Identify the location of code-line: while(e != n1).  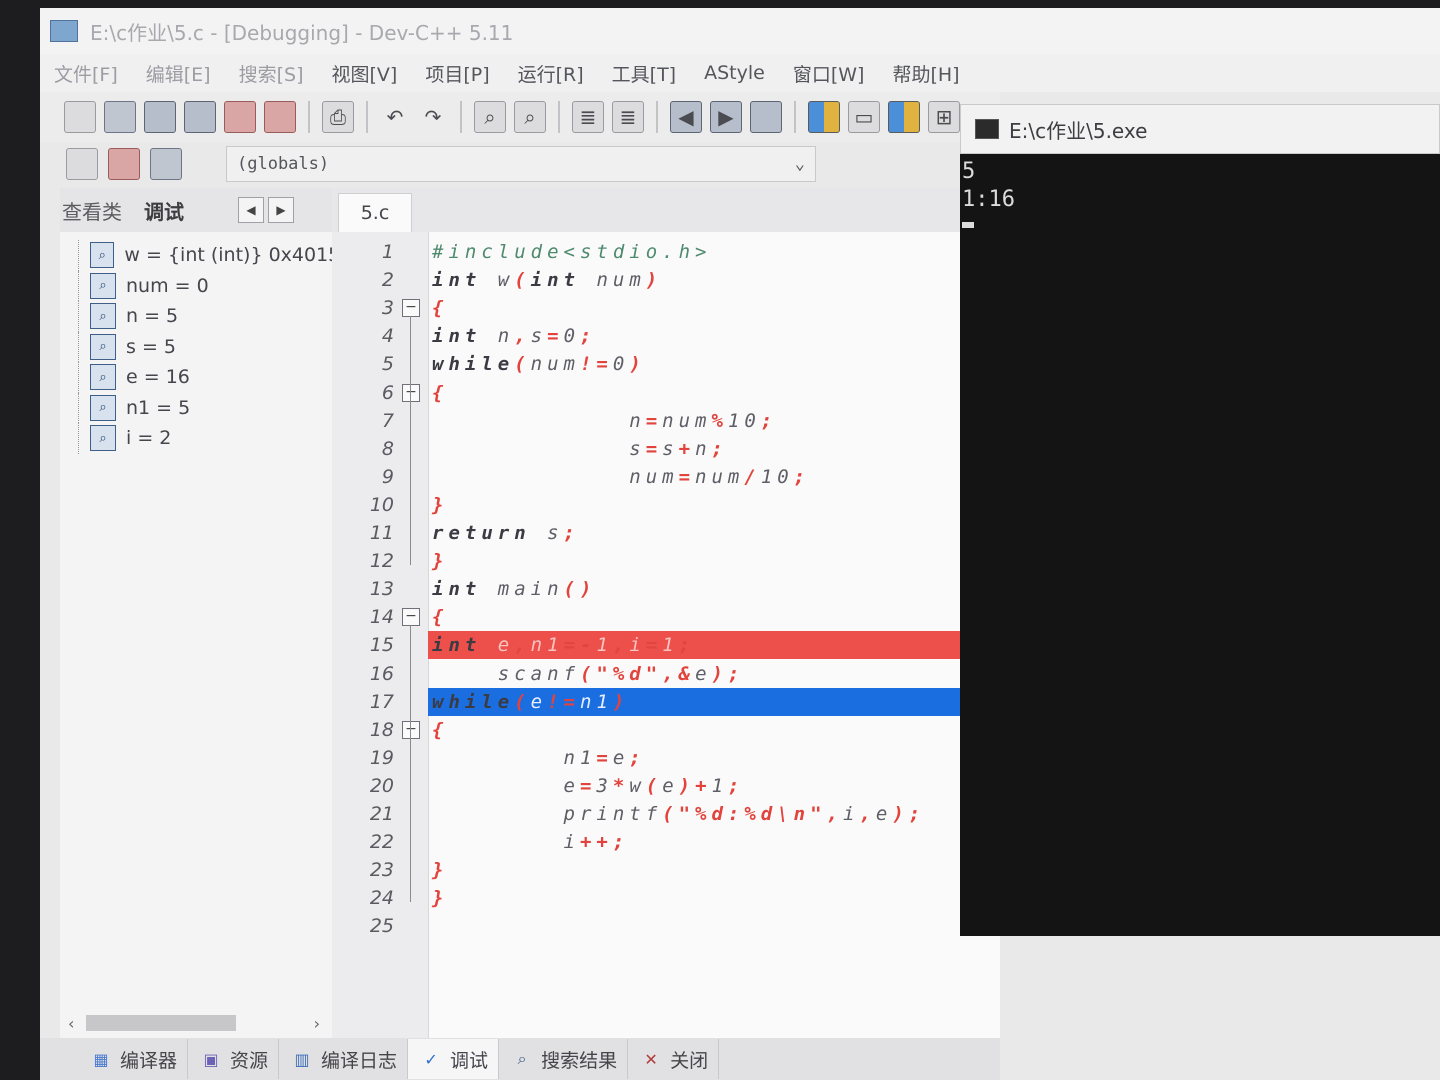
(716, 701).